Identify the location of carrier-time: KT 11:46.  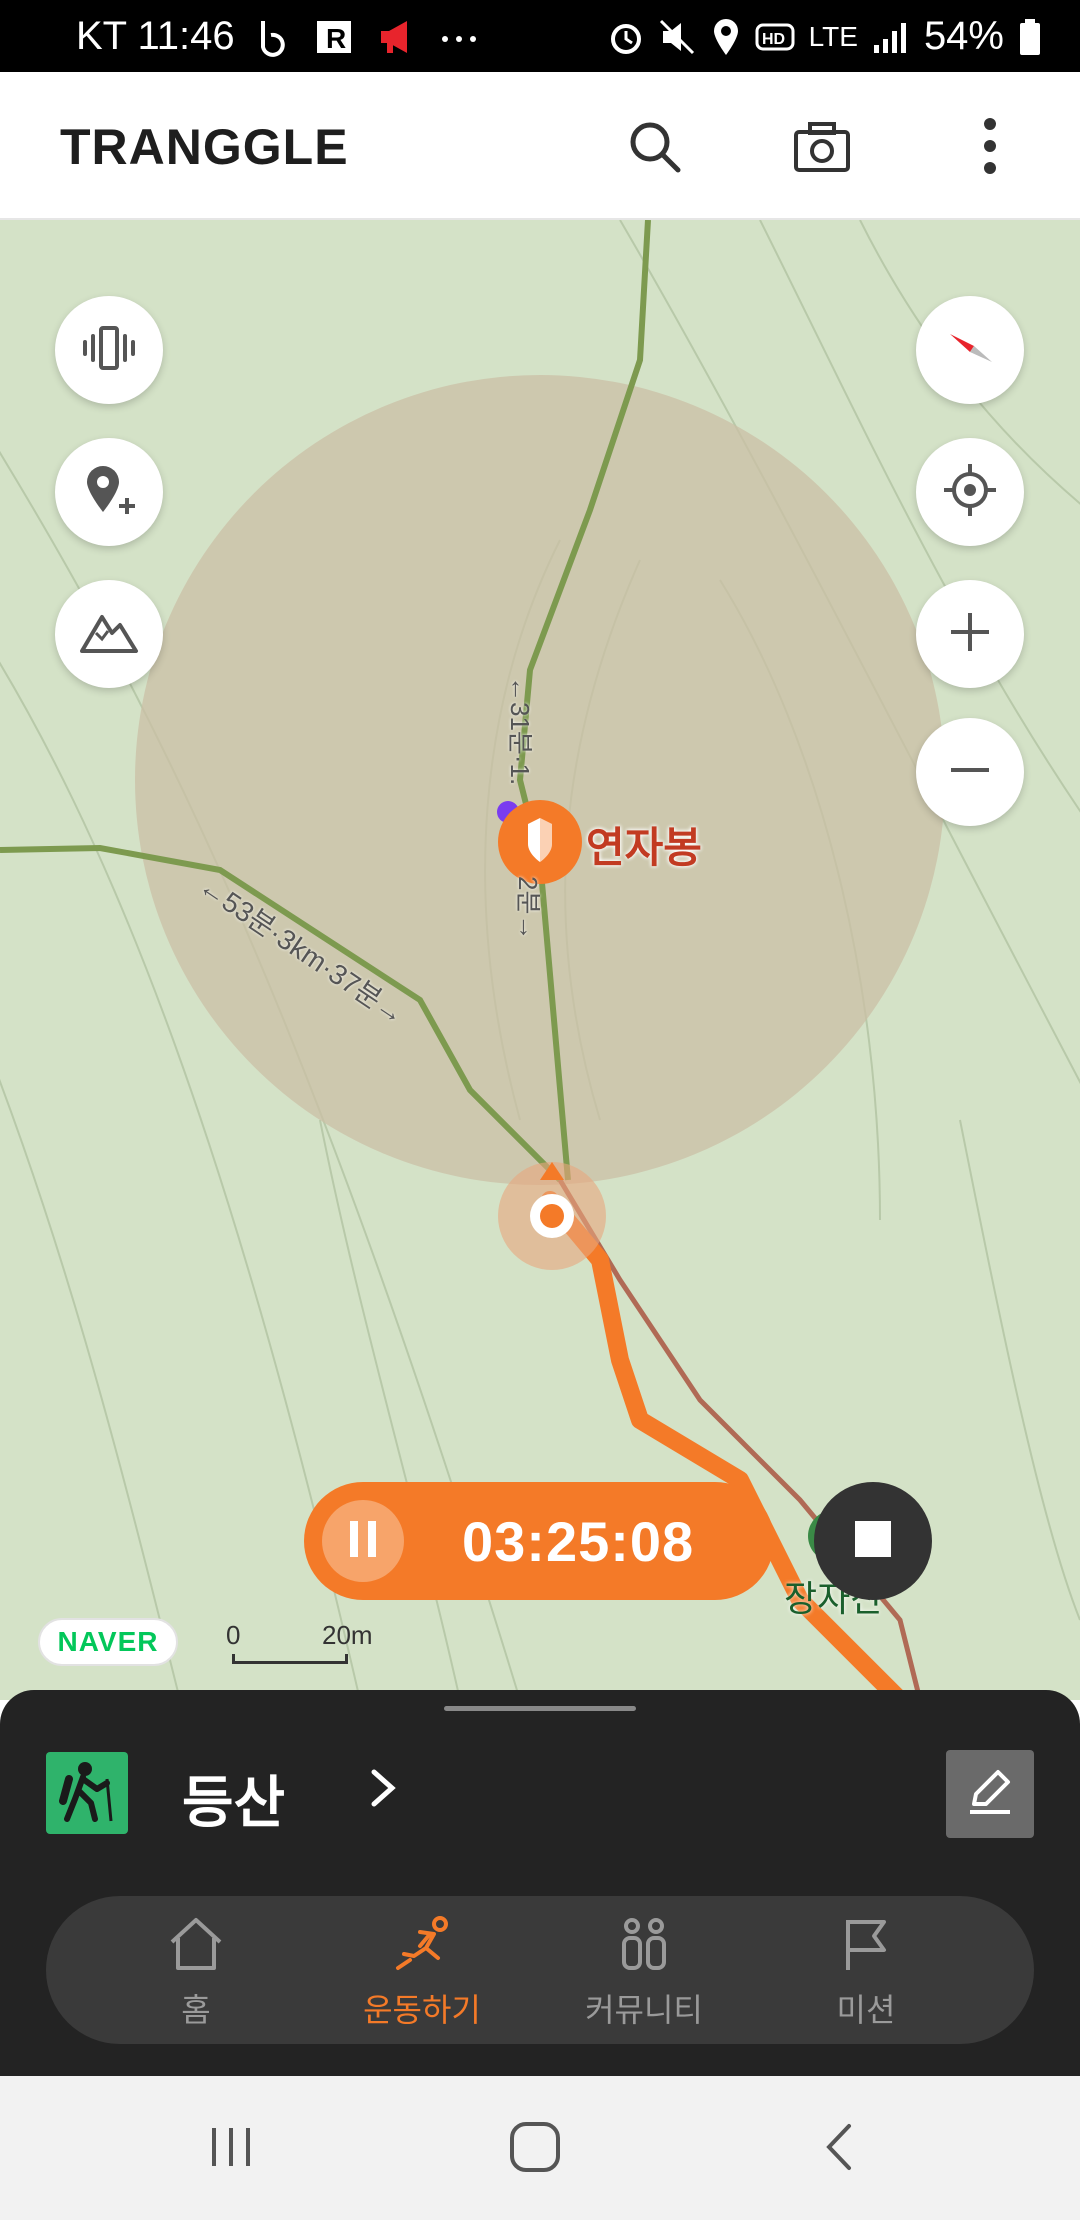
(155, 36).